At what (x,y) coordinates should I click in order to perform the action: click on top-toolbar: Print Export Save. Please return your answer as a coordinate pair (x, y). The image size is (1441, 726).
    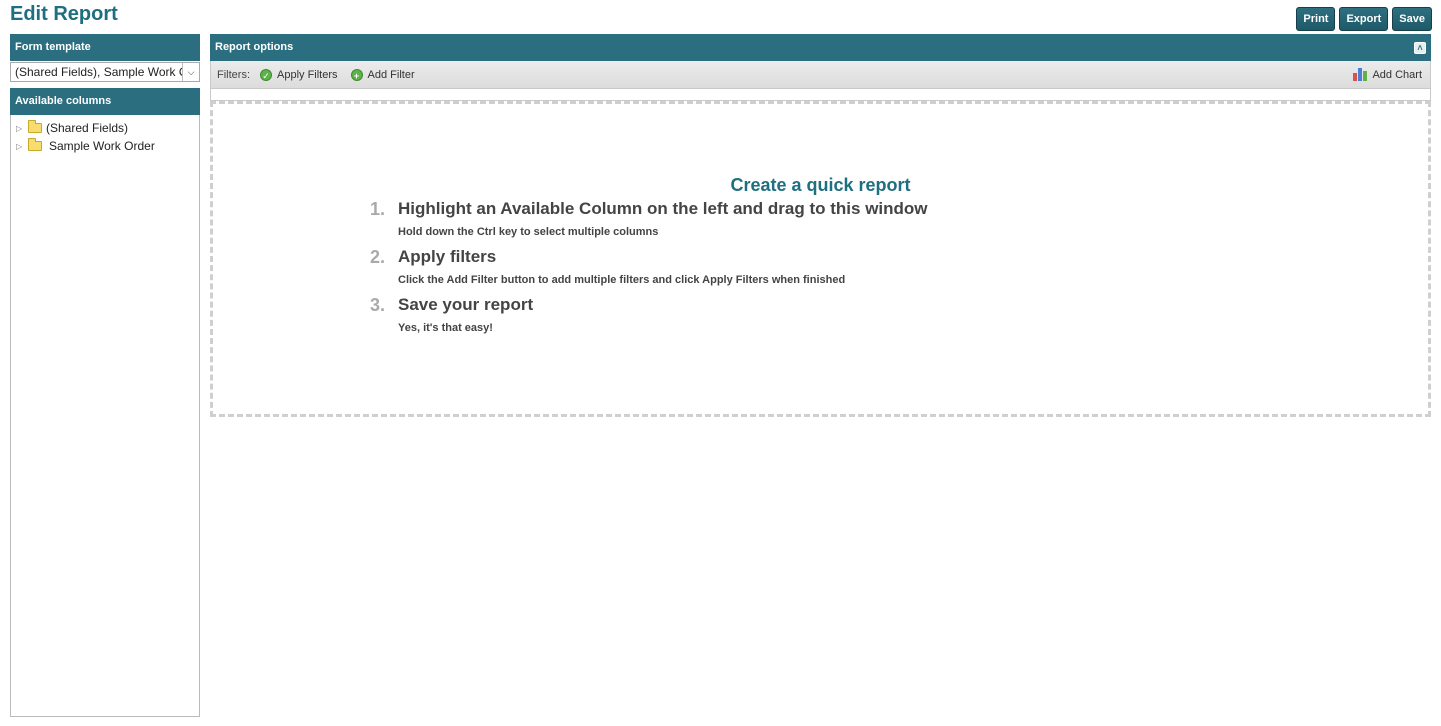
    Looking at the image, I should click on (1364, 19).